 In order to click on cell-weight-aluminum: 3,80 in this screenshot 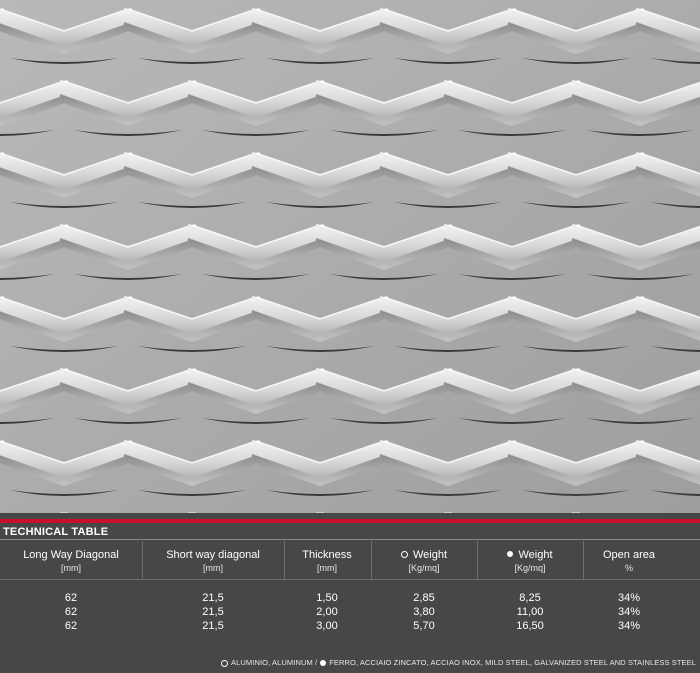, I will do `click(424, 612)`.